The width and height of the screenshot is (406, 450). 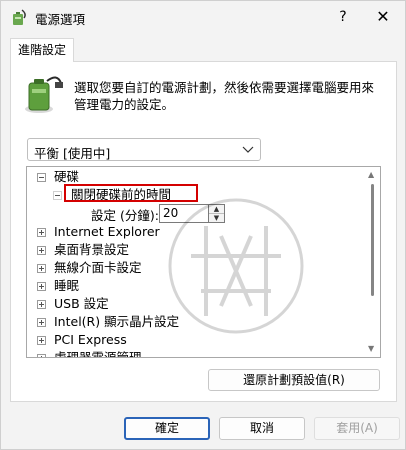 I want to click on tree-item-label: Intel(R) 顯示晶片設定, so click(x=117, y=321).